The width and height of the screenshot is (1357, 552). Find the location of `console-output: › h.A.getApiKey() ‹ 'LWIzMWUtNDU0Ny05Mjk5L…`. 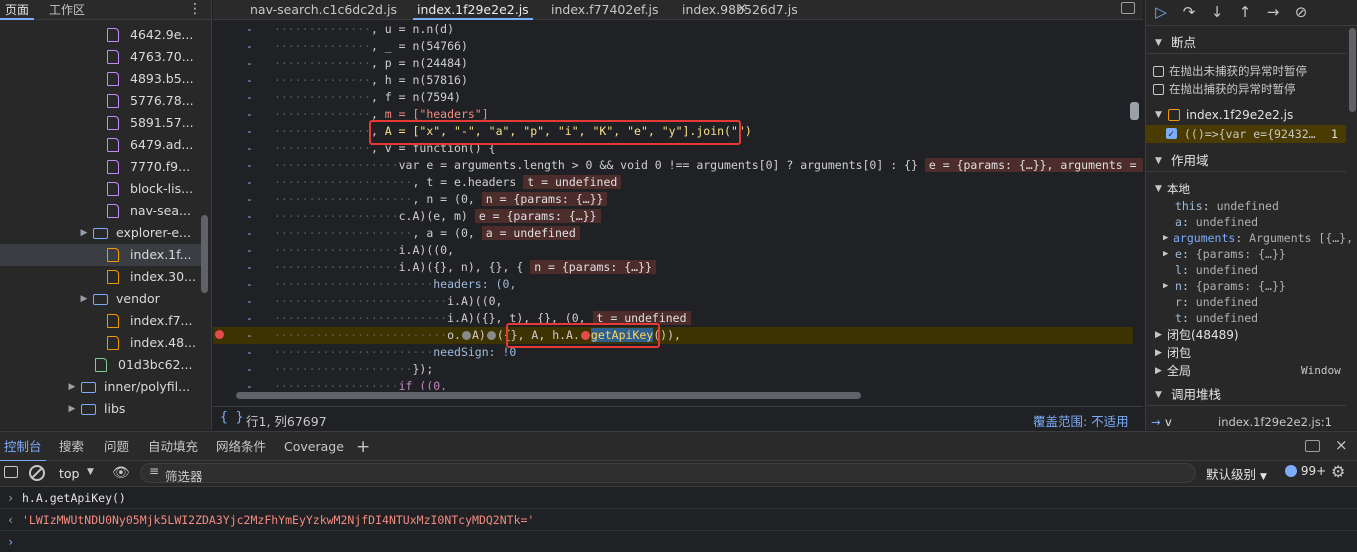

console-output: › h.A.getApiKey() ‹ 'LWIzMWUtNDU0Ny05Mjk5L… is located at coordinates (678, 519).